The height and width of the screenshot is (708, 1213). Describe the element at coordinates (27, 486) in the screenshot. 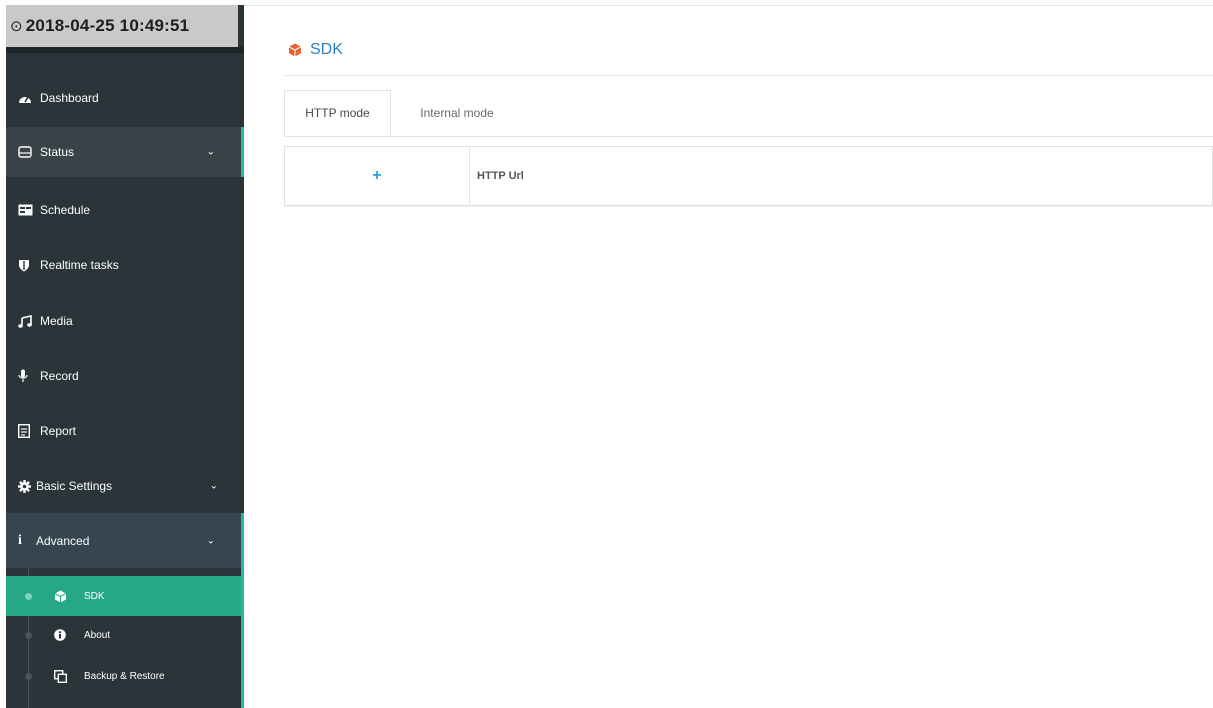

I see `gear-icon` at that location.